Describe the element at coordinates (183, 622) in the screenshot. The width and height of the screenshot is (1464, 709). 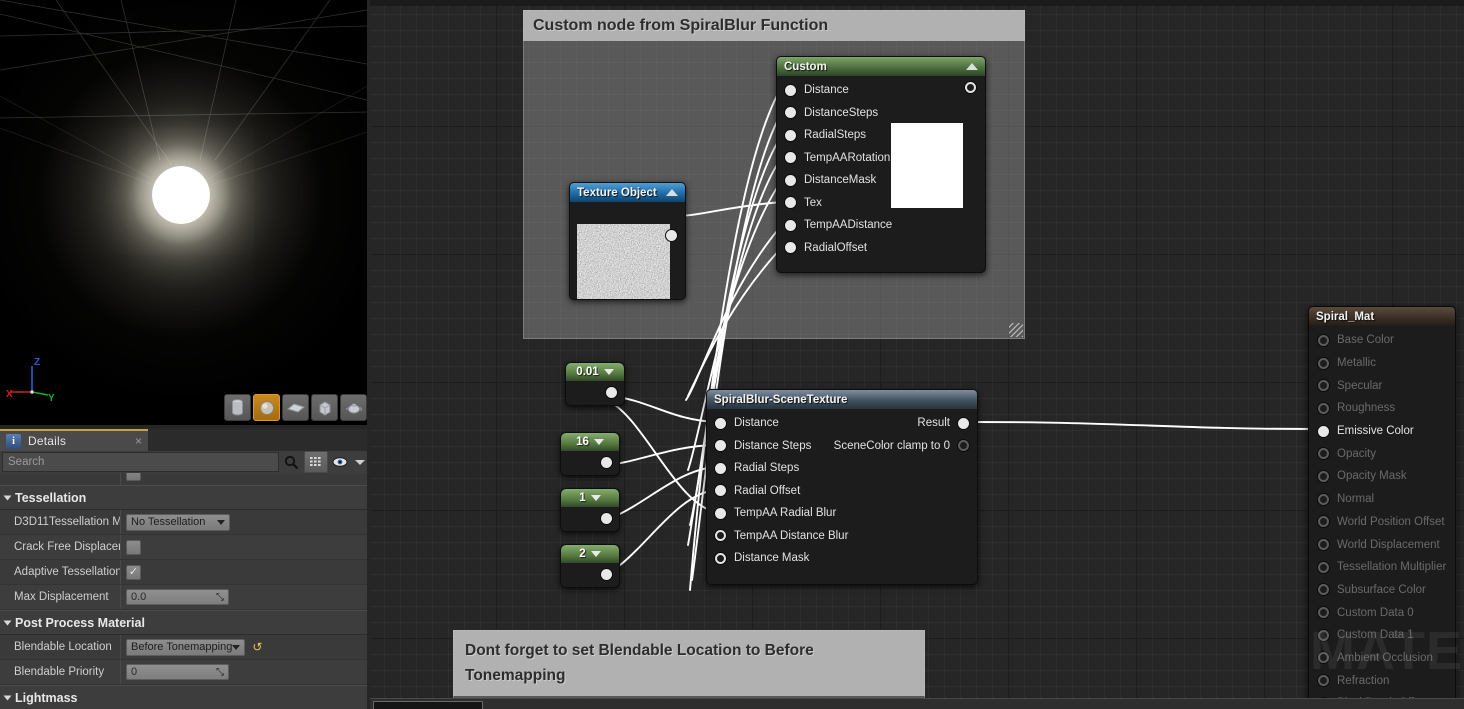
I see `details-section-header: Post Process Material` at that location.